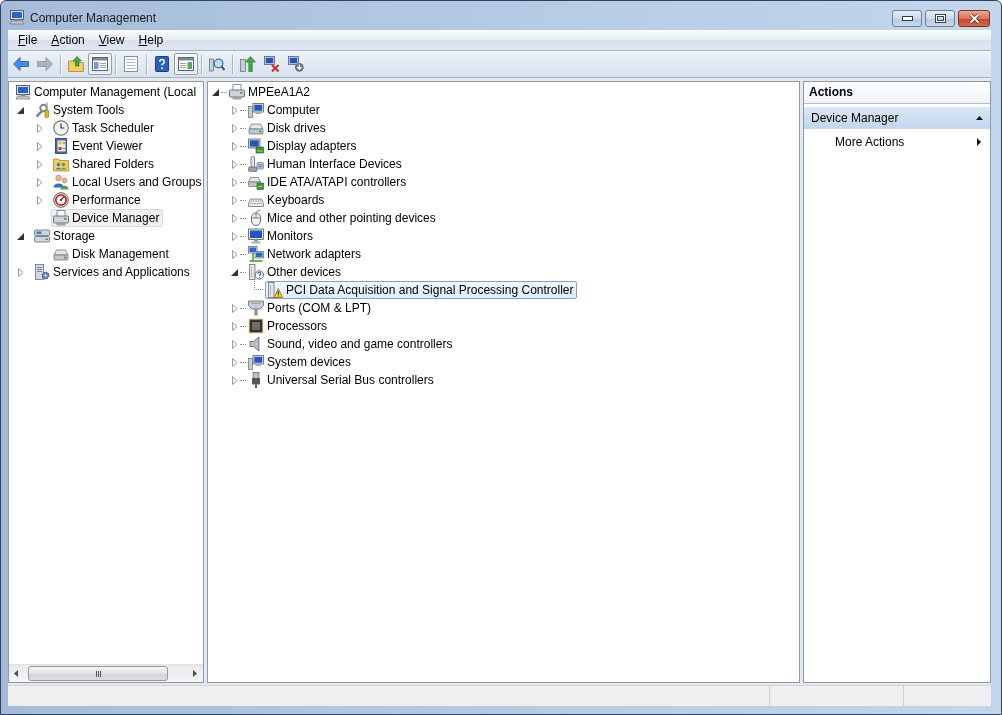 The height and width of the screenshot is (715, 1002). I want to click on close-button, so click(974, 18).